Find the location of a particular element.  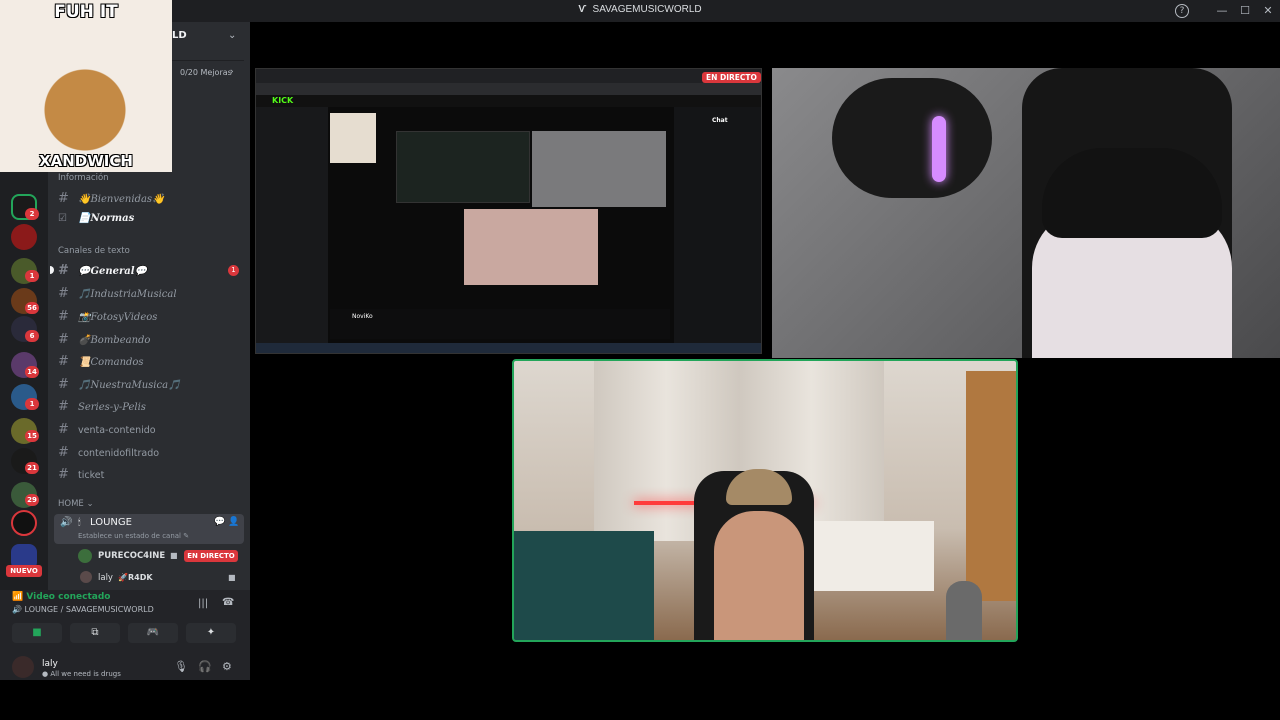

server-name: LD is located at coordinates (179, 35).